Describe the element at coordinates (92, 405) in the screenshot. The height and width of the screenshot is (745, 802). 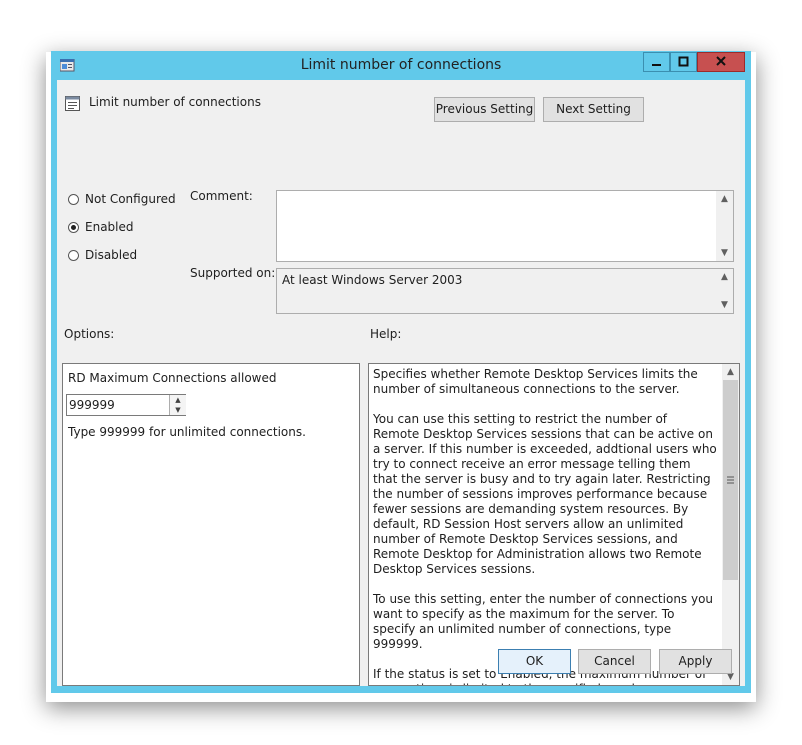
I see `max-connections-input: 999999` at that location.